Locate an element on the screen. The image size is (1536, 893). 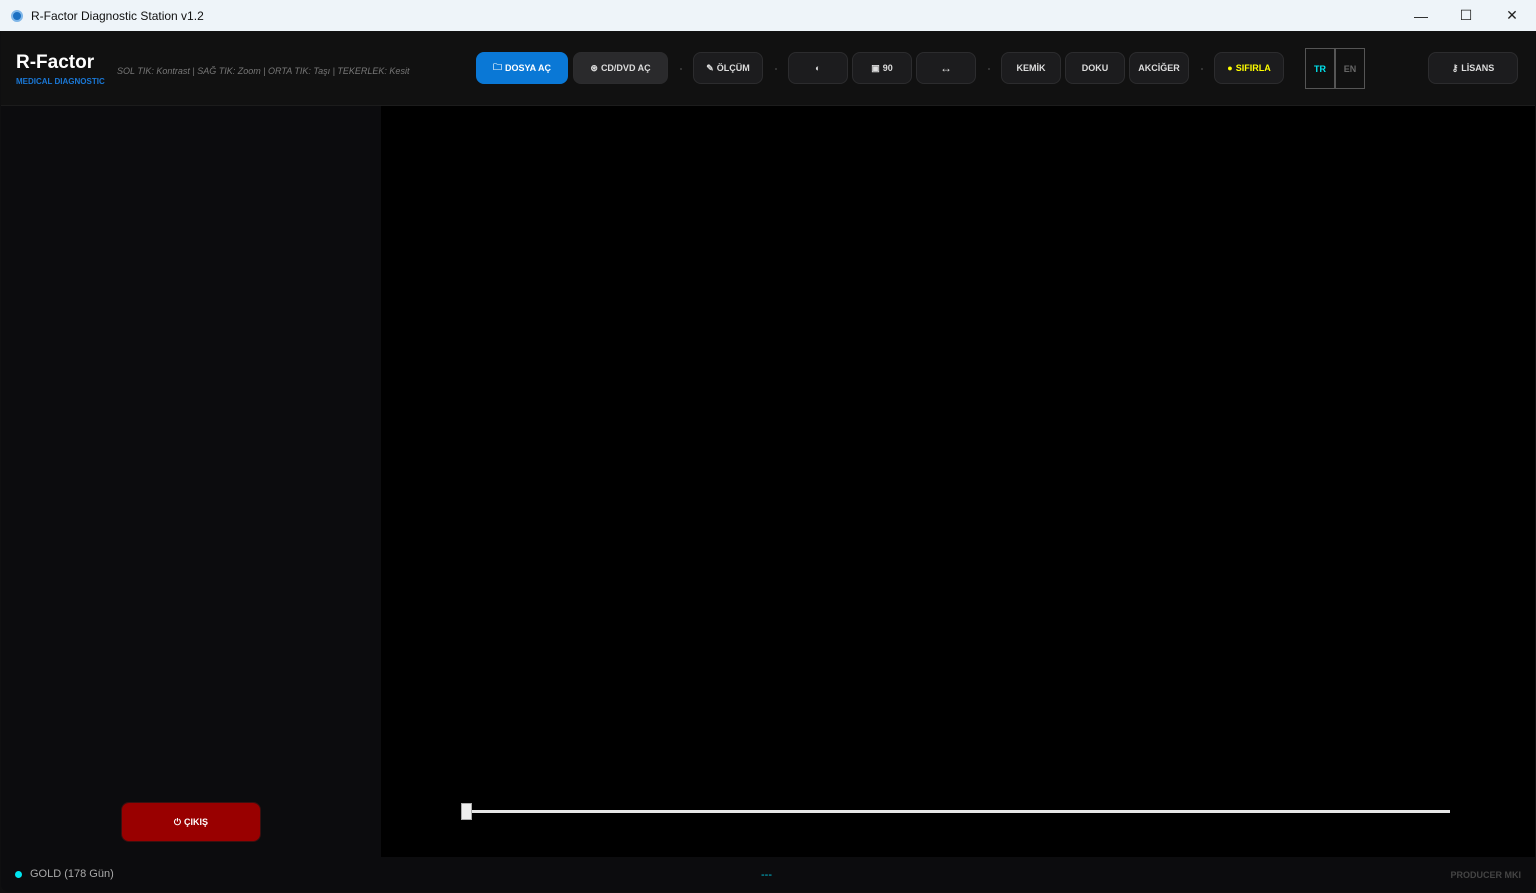
key-icon: ⚷ is located at coordinates (1455, 67).